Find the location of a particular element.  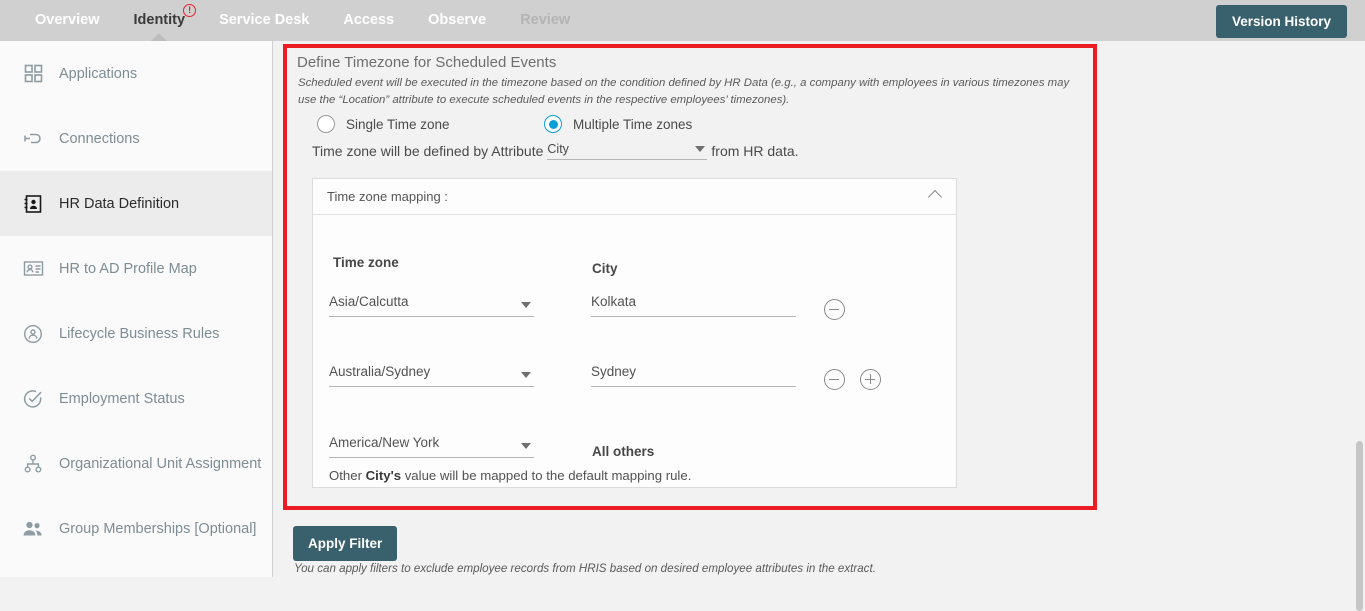

sidebar-item-applications-label: Applications is located at coordinates (98, 73).